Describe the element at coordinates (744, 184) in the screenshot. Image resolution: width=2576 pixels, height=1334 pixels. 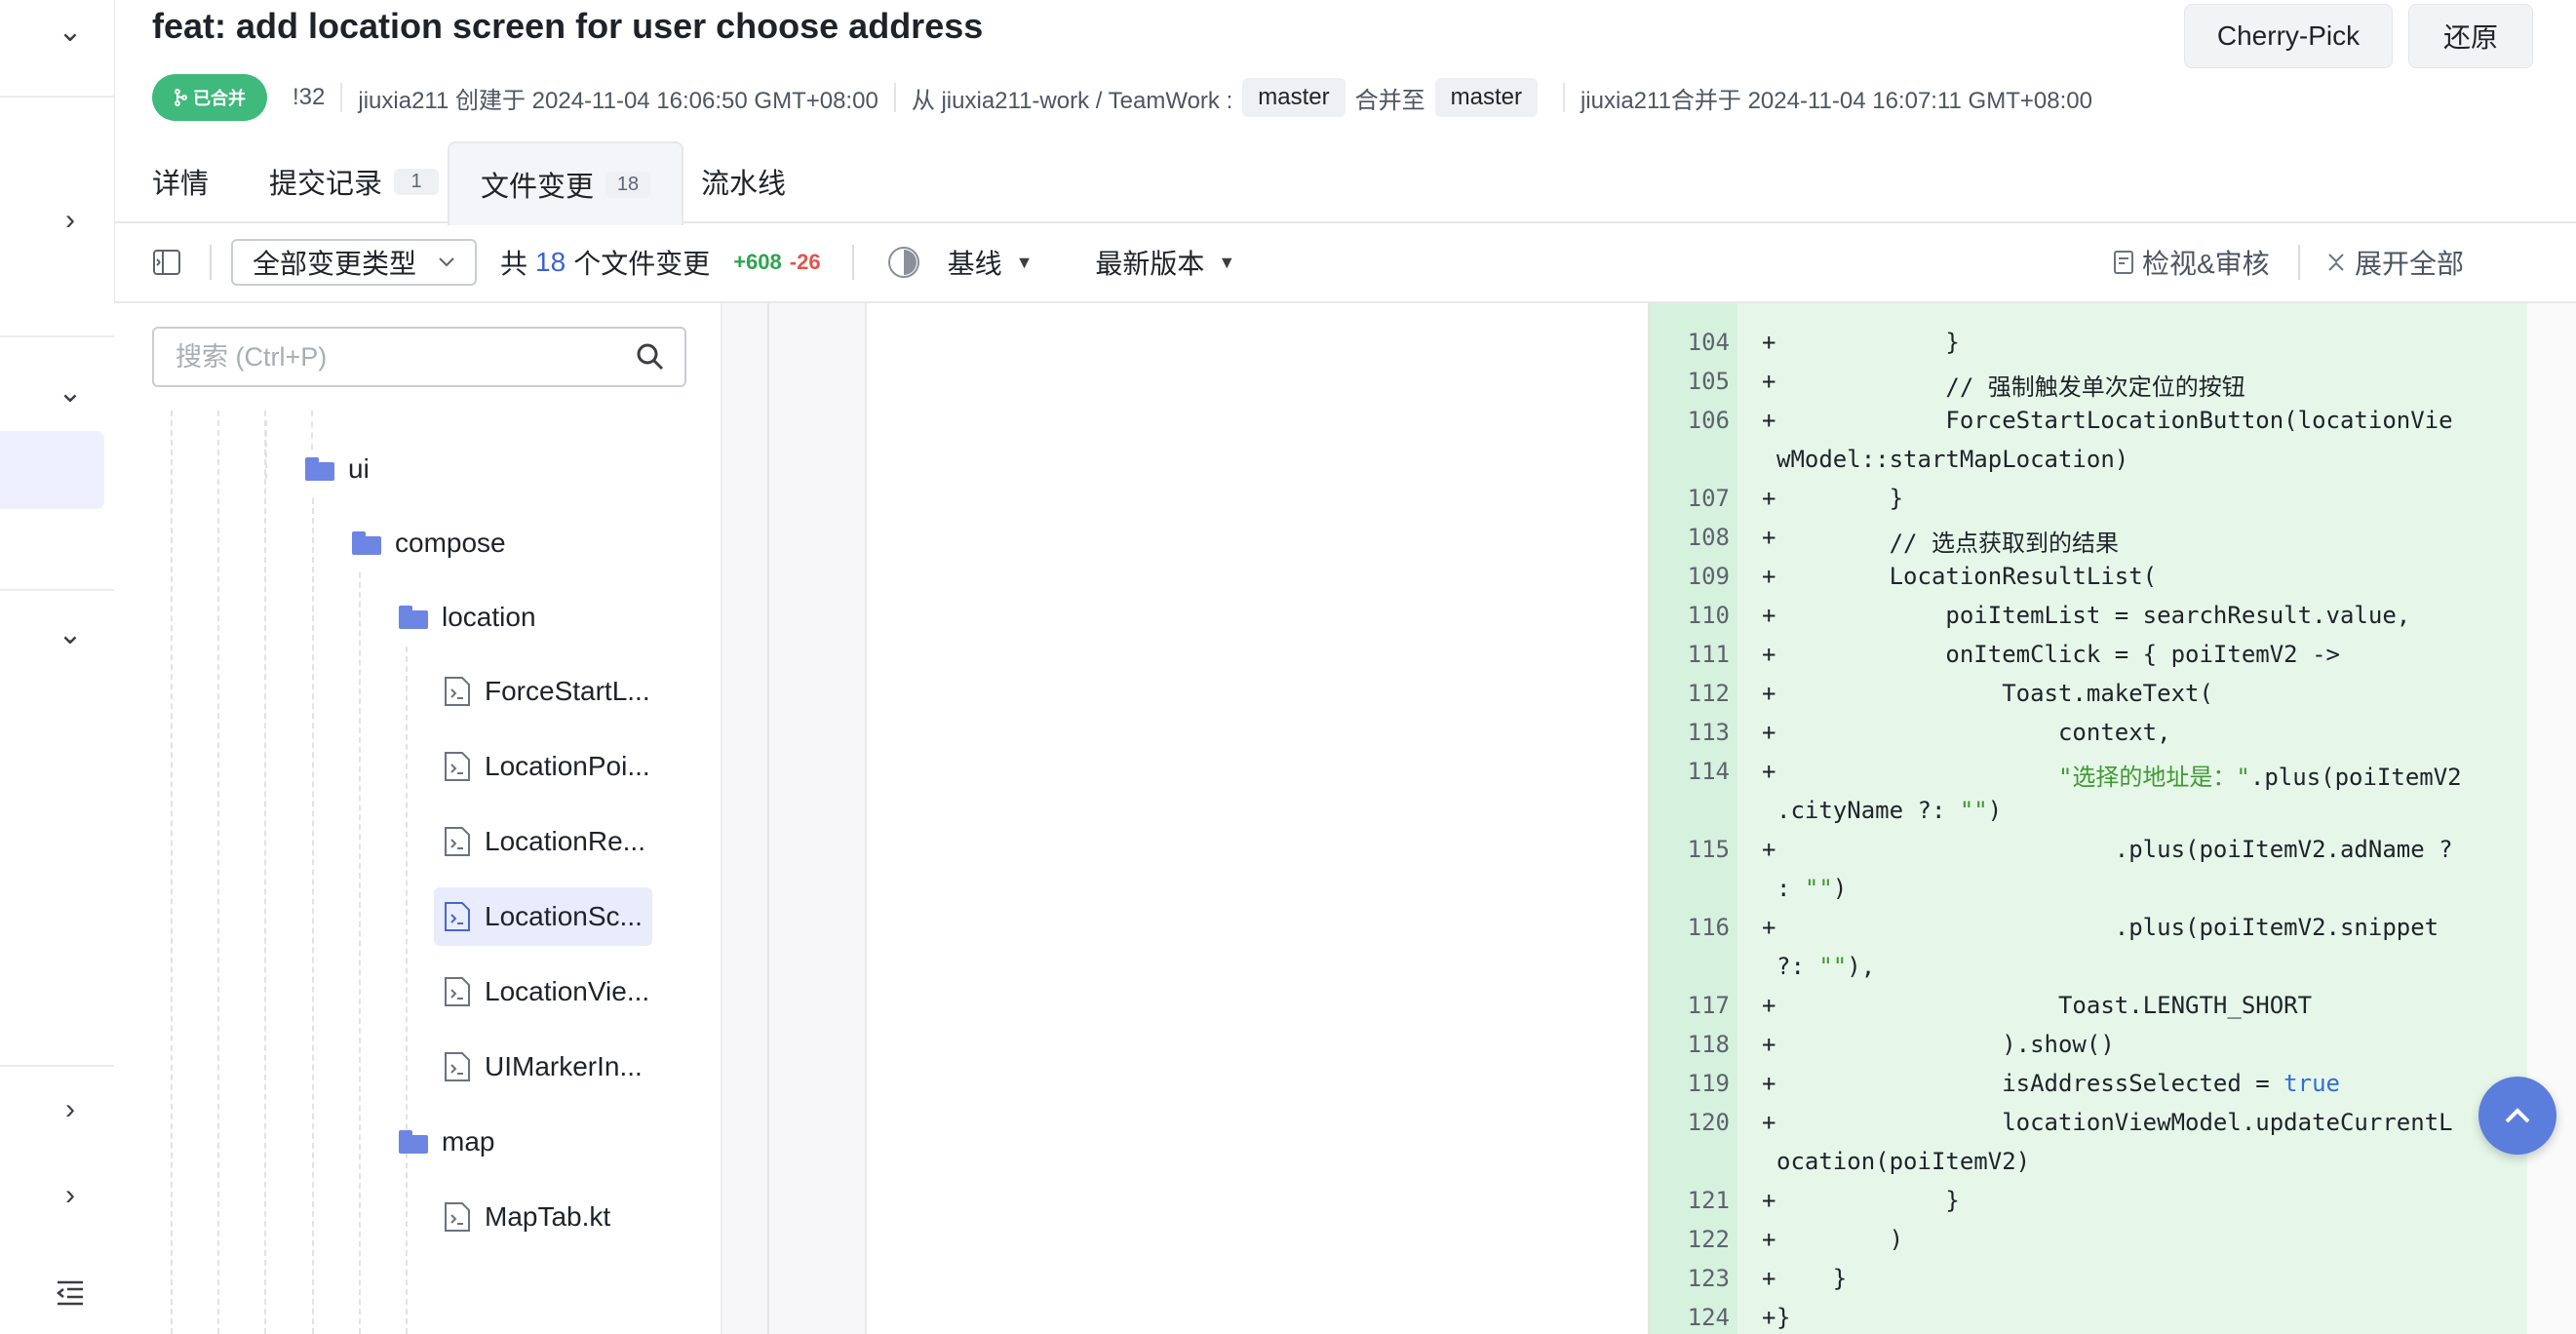
I see `tab-label: 流水线` at that location.